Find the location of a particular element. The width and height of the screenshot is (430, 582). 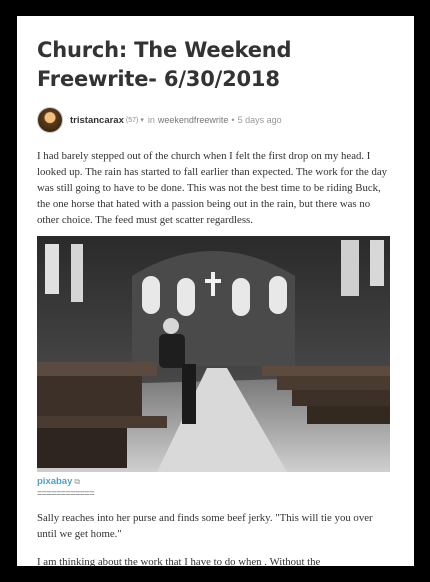

image-source: pixabay ⧉ is located at coordinates (215, 481).